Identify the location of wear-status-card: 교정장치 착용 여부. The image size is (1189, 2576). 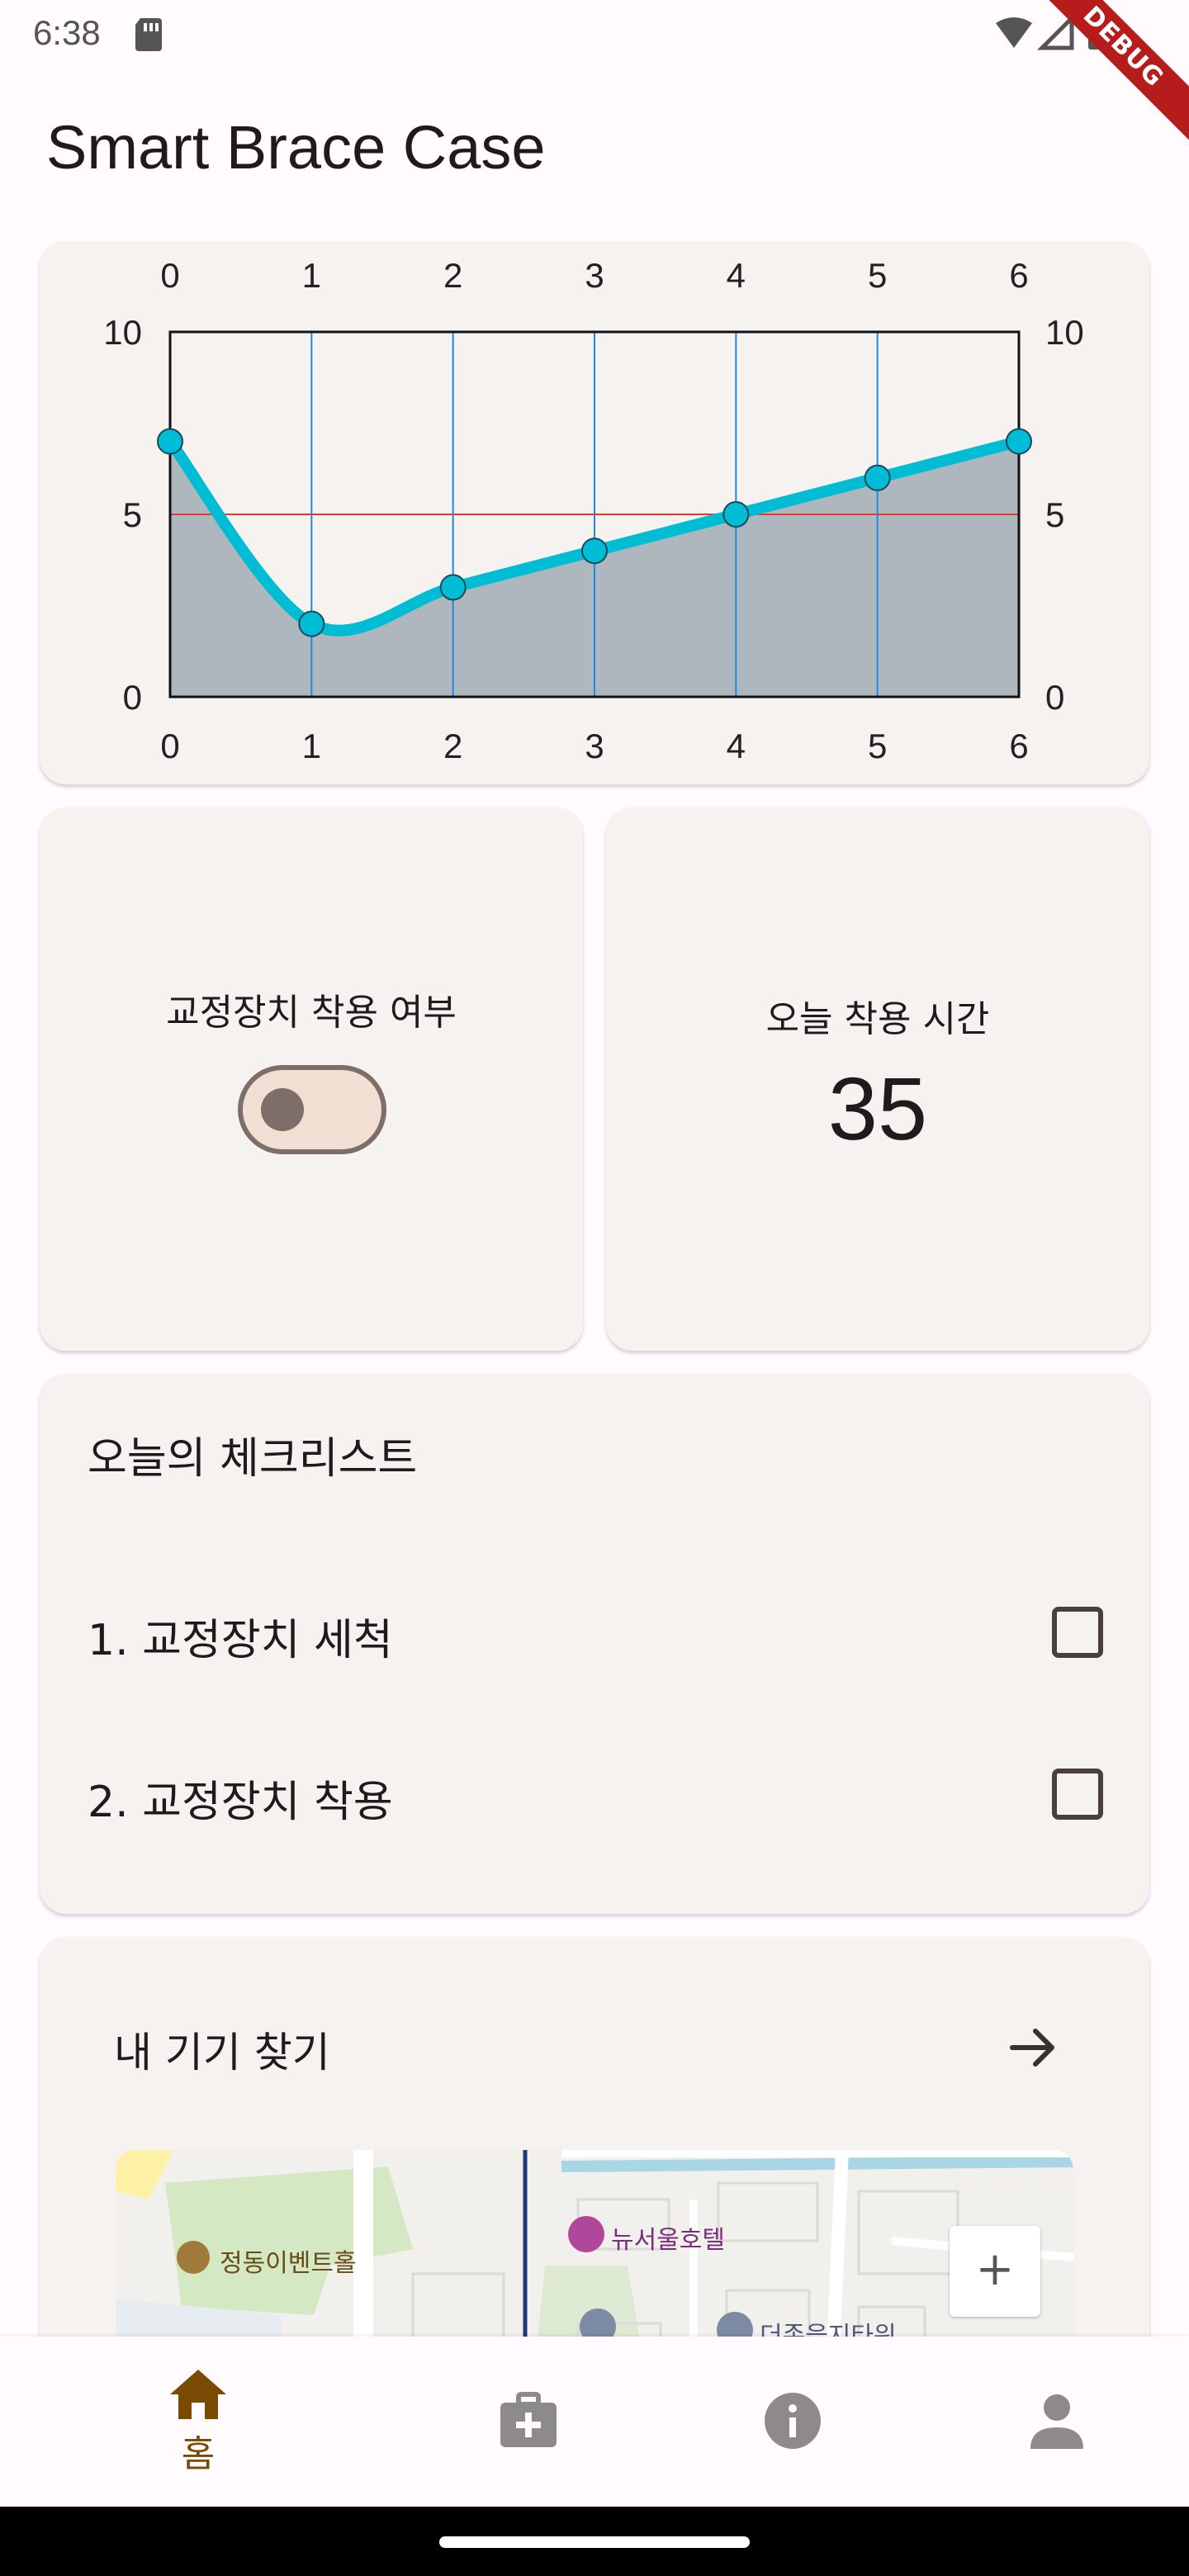
(311, 1079).